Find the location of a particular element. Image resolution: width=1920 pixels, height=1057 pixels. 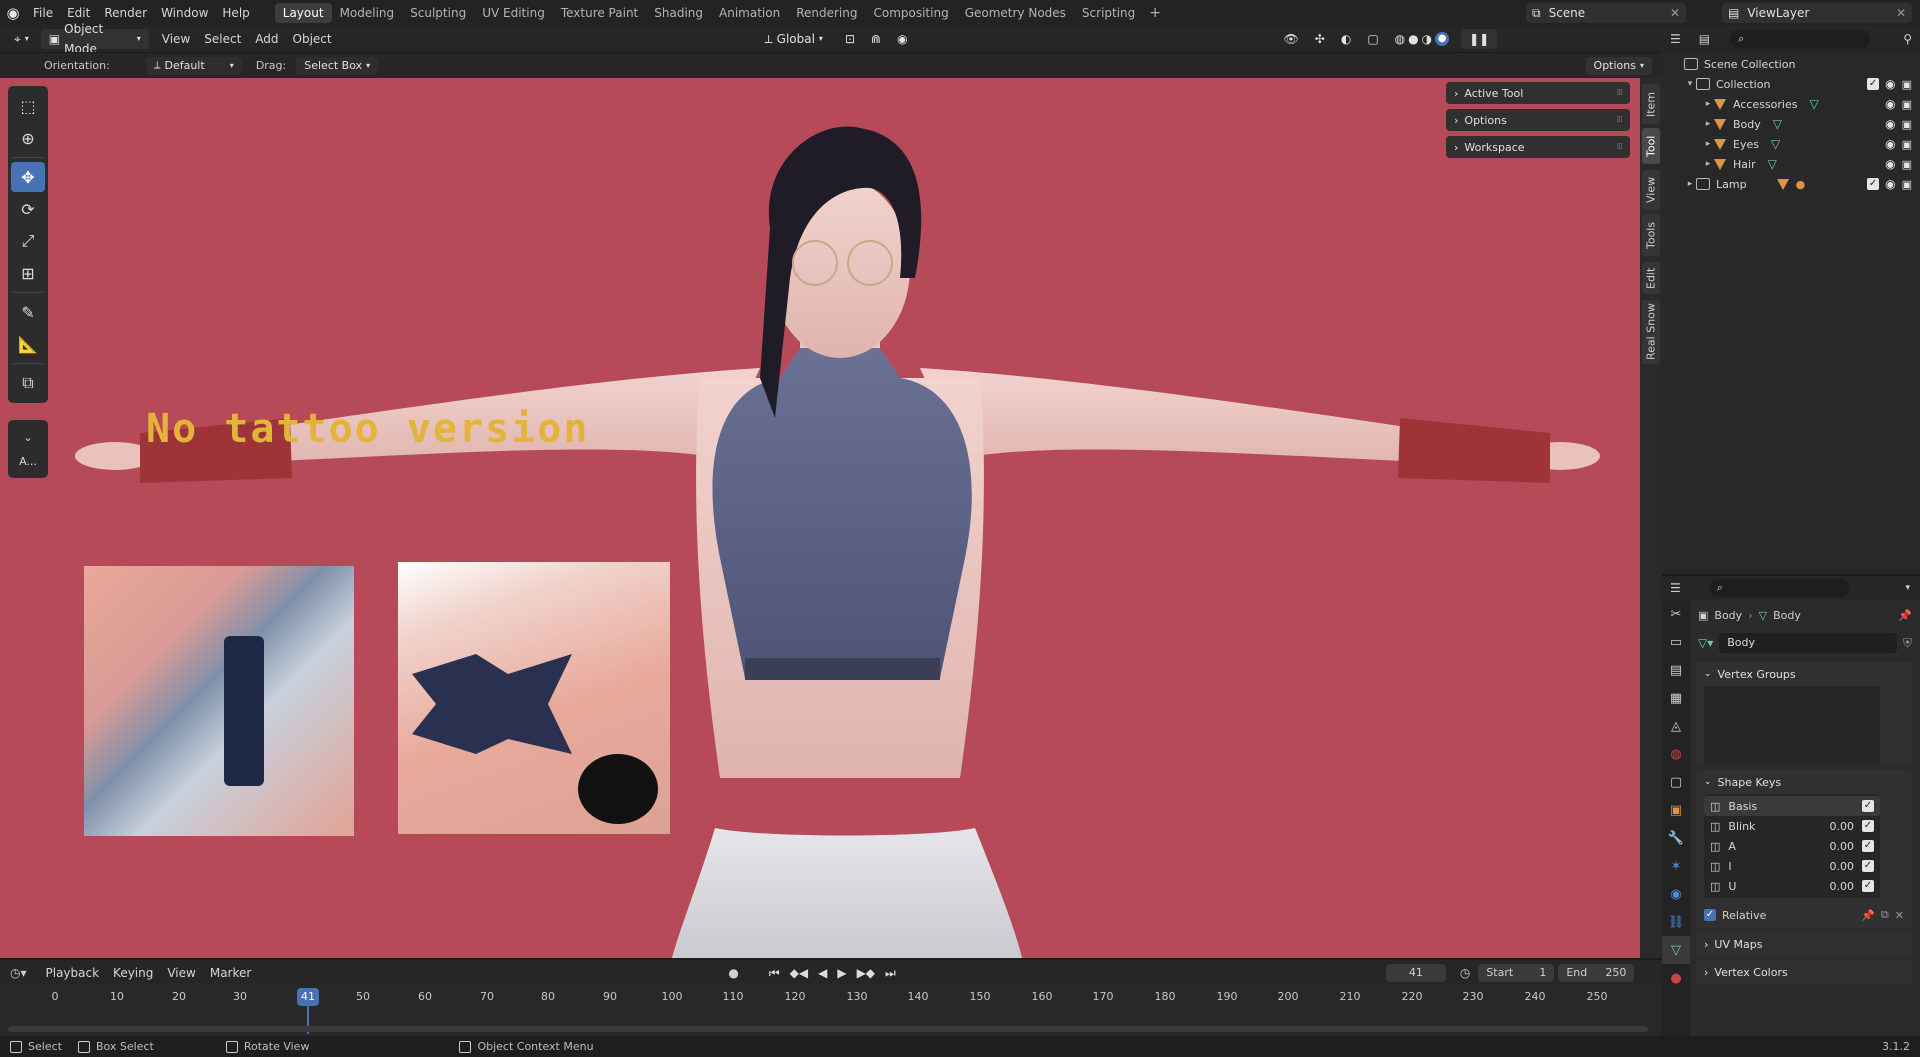

tab-compositing: Compositing is located at coordinates (910, 13).